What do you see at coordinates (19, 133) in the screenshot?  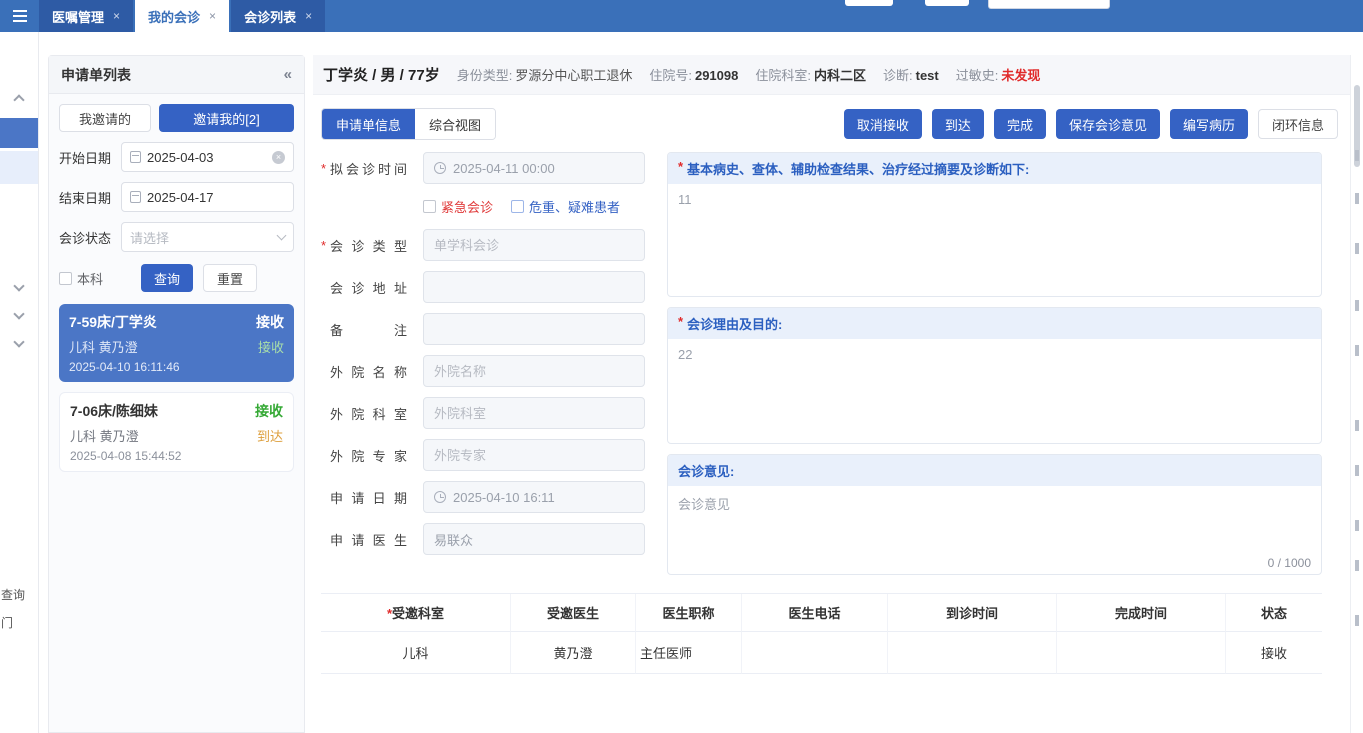 I see `rail-active-item` at bounding box center [19, 133].